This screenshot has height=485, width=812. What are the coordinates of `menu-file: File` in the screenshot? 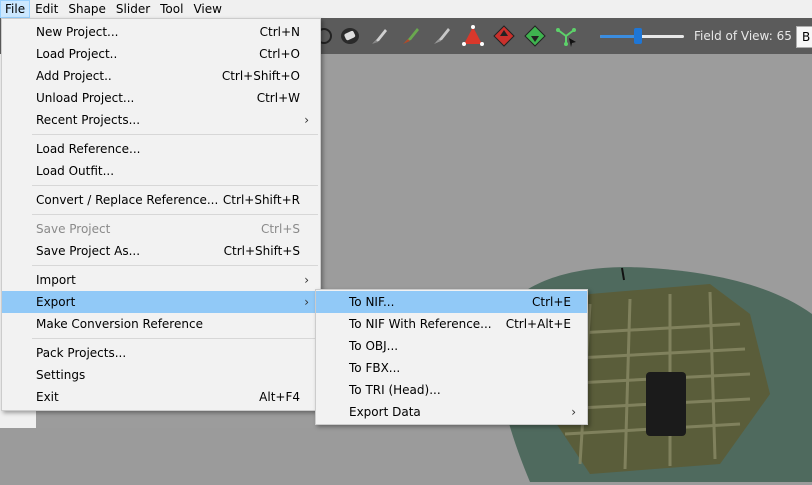 It's located at (15, 9).